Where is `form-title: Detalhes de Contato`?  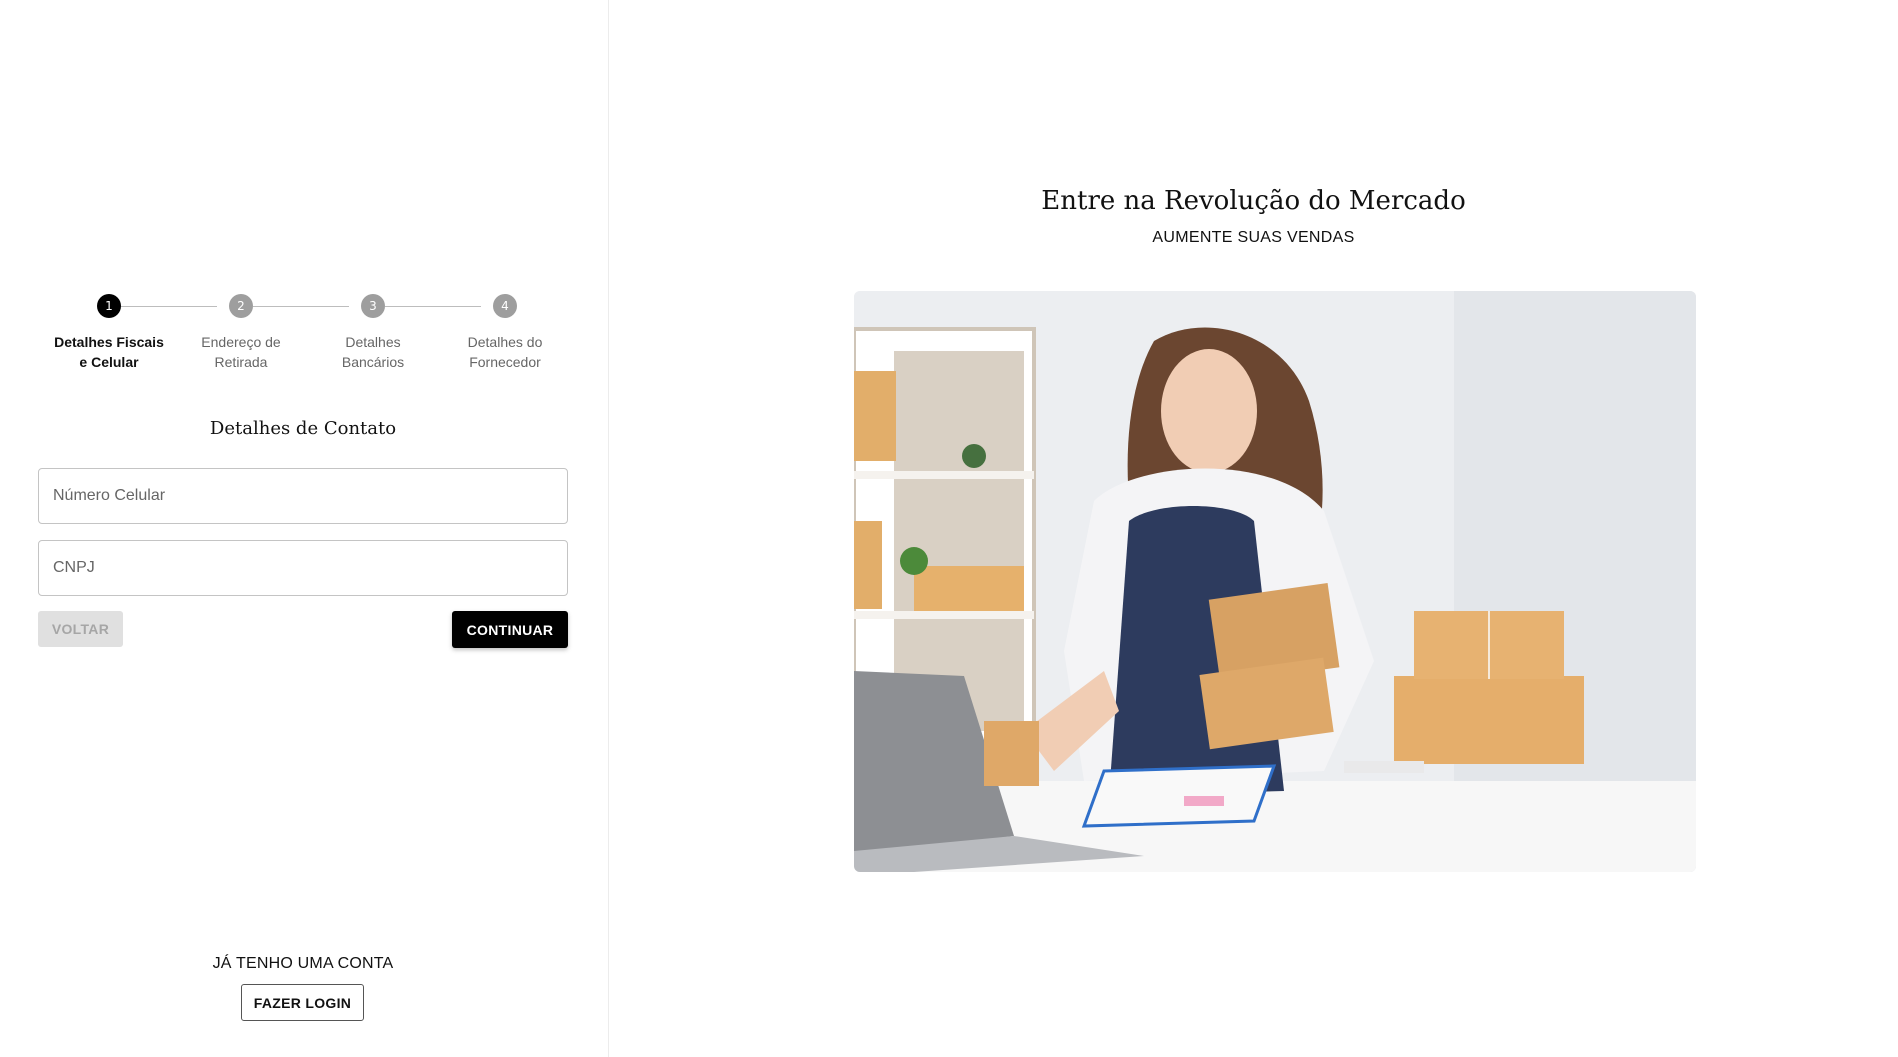 form-title: Detalhes de Contato is located at coordinates (303, 428).